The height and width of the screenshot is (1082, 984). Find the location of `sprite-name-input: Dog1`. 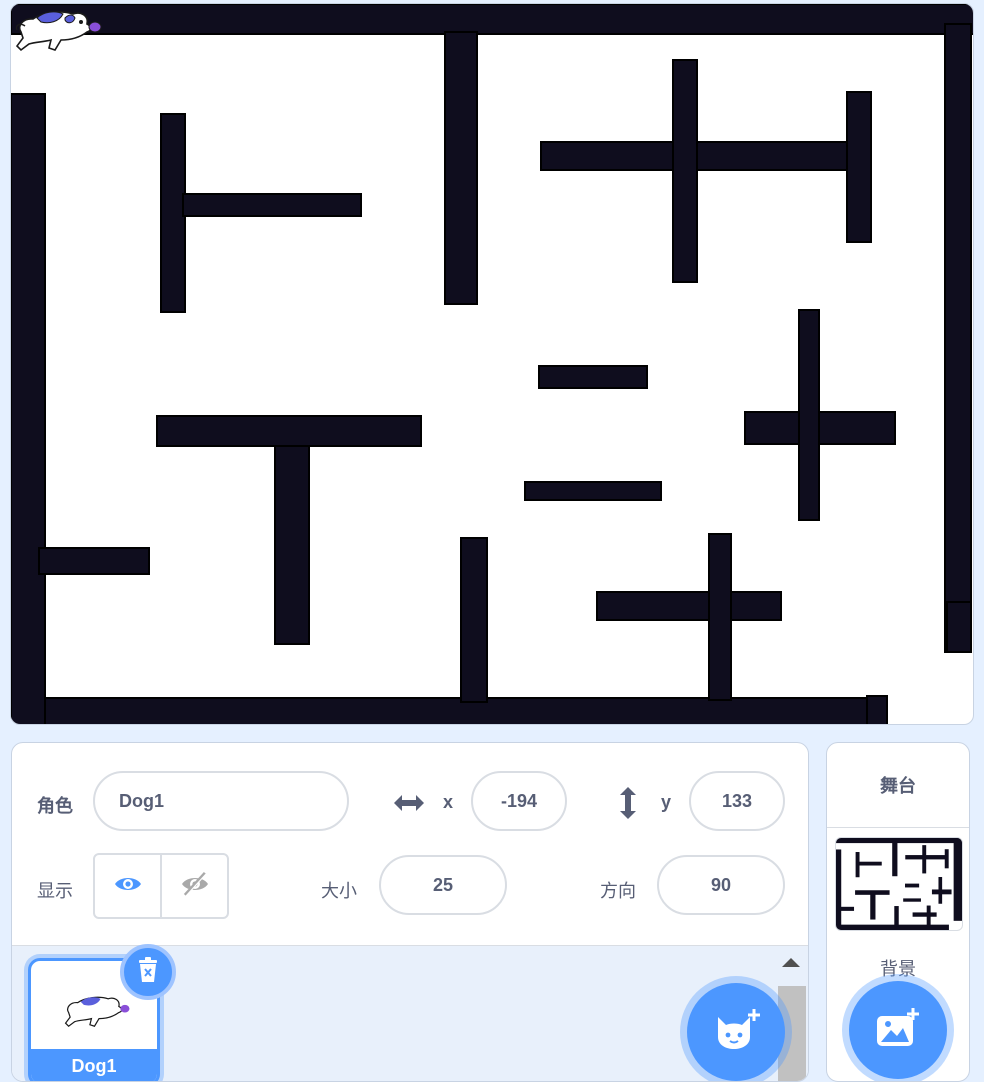

sprite-name-input: Dog1 is located at coordinates (221, 801).